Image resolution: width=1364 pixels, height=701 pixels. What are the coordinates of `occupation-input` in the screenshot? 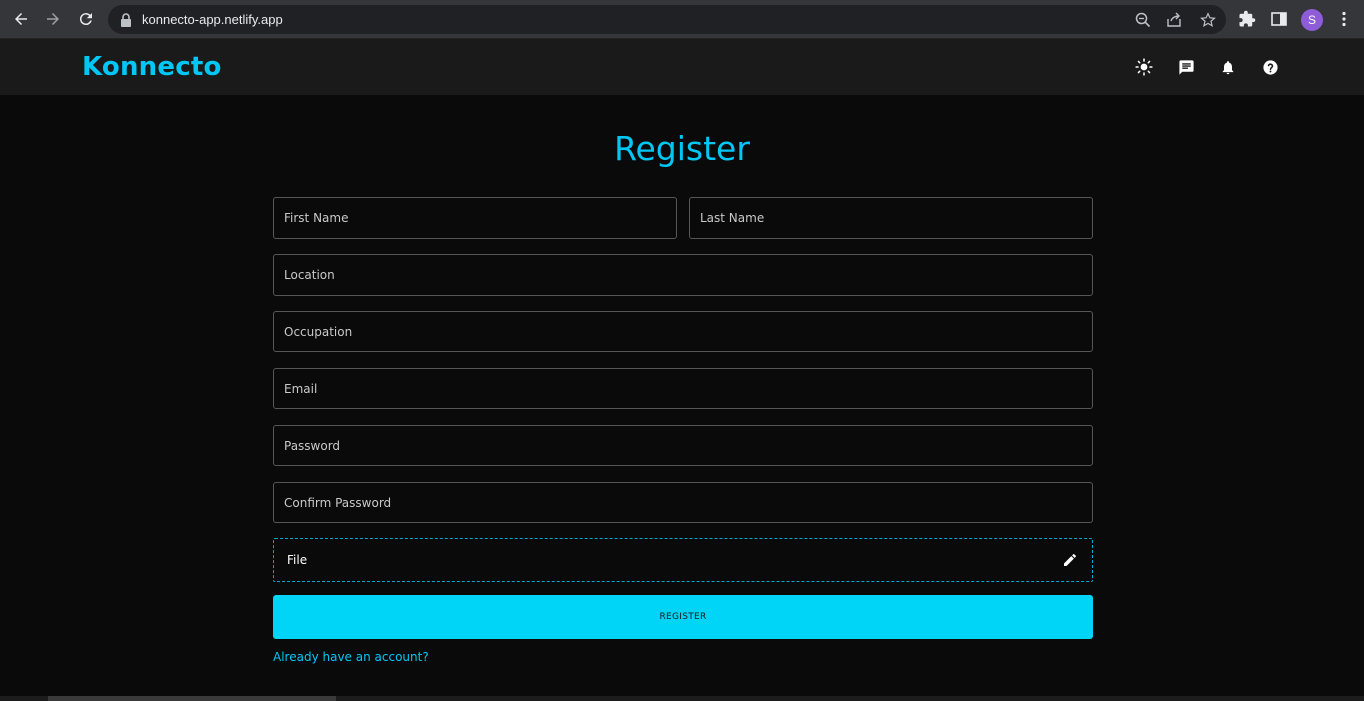 It's located at (683, 331).